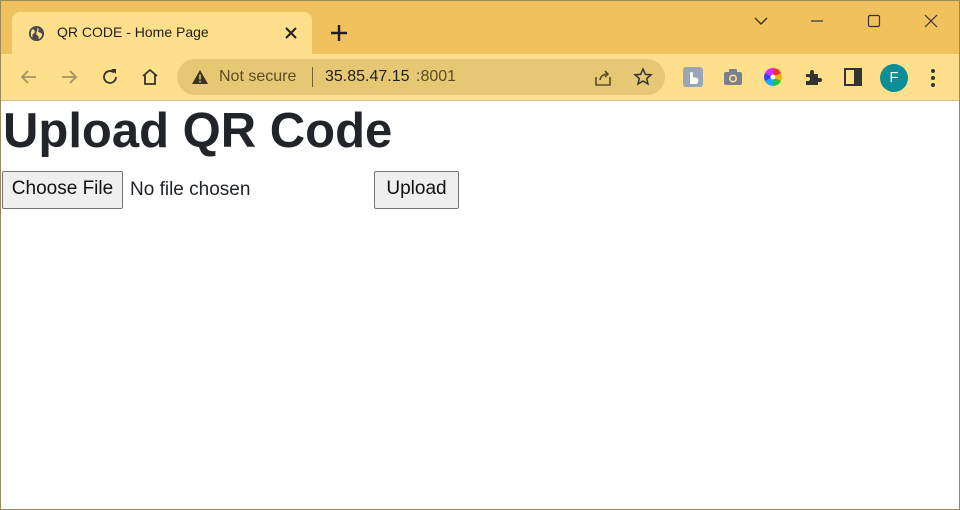 This screenshot has width=960, height=510. Describe the element at coordinates (693, 77) in the screenshot. I see `extension-hand-icon` at that location.